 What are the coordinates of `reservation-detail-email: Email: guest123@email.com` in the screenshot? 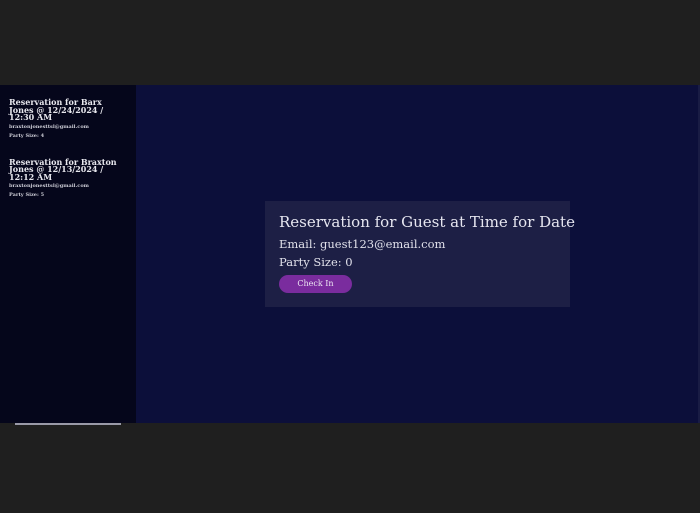 It's located at (362, 244).